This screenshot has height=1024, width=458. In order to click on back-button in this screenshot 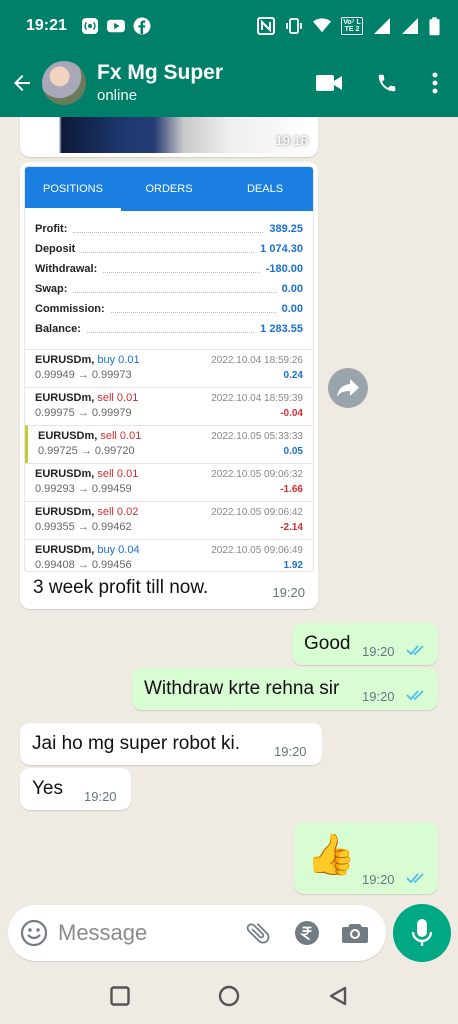, I will do `click(22, 83)`.